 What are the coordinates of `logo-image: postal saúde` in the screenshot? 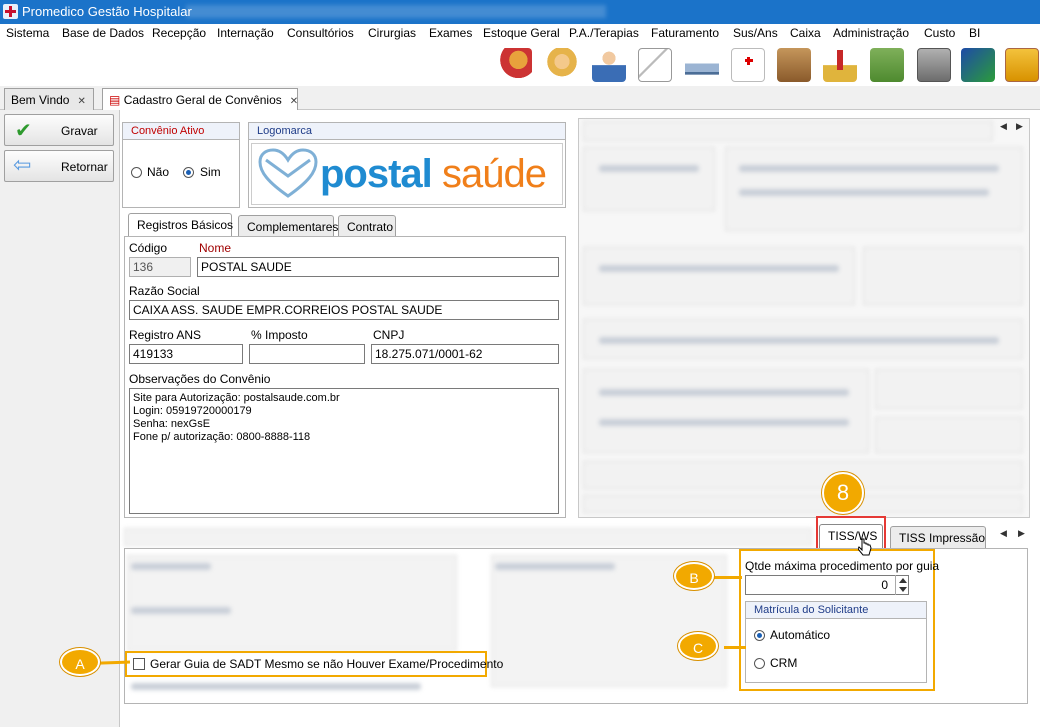 It's located at (407, 174).